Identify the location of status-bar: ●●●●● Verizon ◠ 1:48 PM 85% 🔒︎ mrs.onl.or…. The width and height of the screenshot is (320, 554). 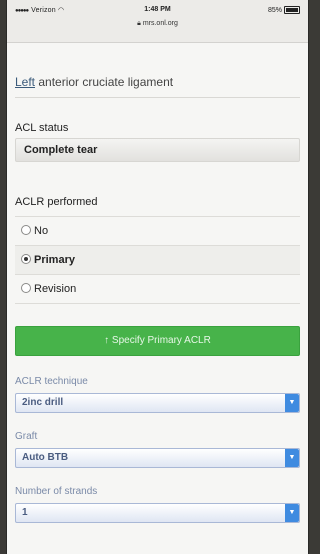
(157, 21).